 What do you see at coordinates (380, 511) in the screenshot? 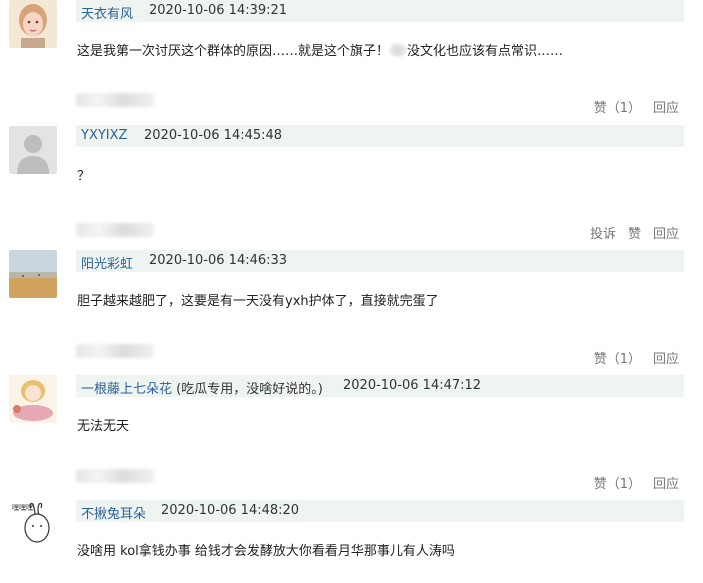
I see `comment-header: 不揪兔耳朵 2020-10-06 14:48:20` at bounding box center [380, 511].